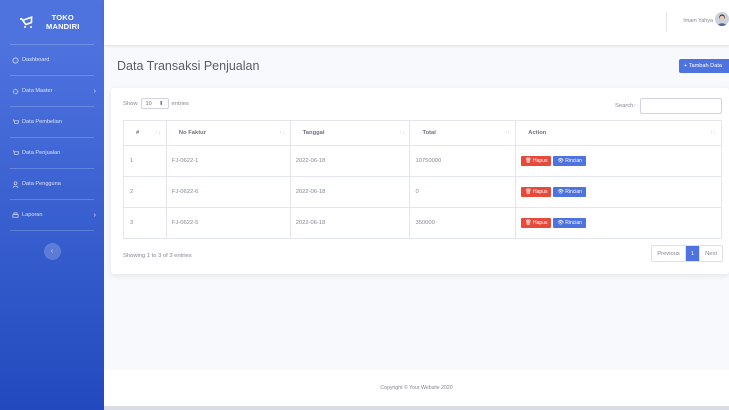  Describe the element at coordinates (228, 161) in the screenshot. I see `cell-no-faktur: FJ-0622-1` at that location.